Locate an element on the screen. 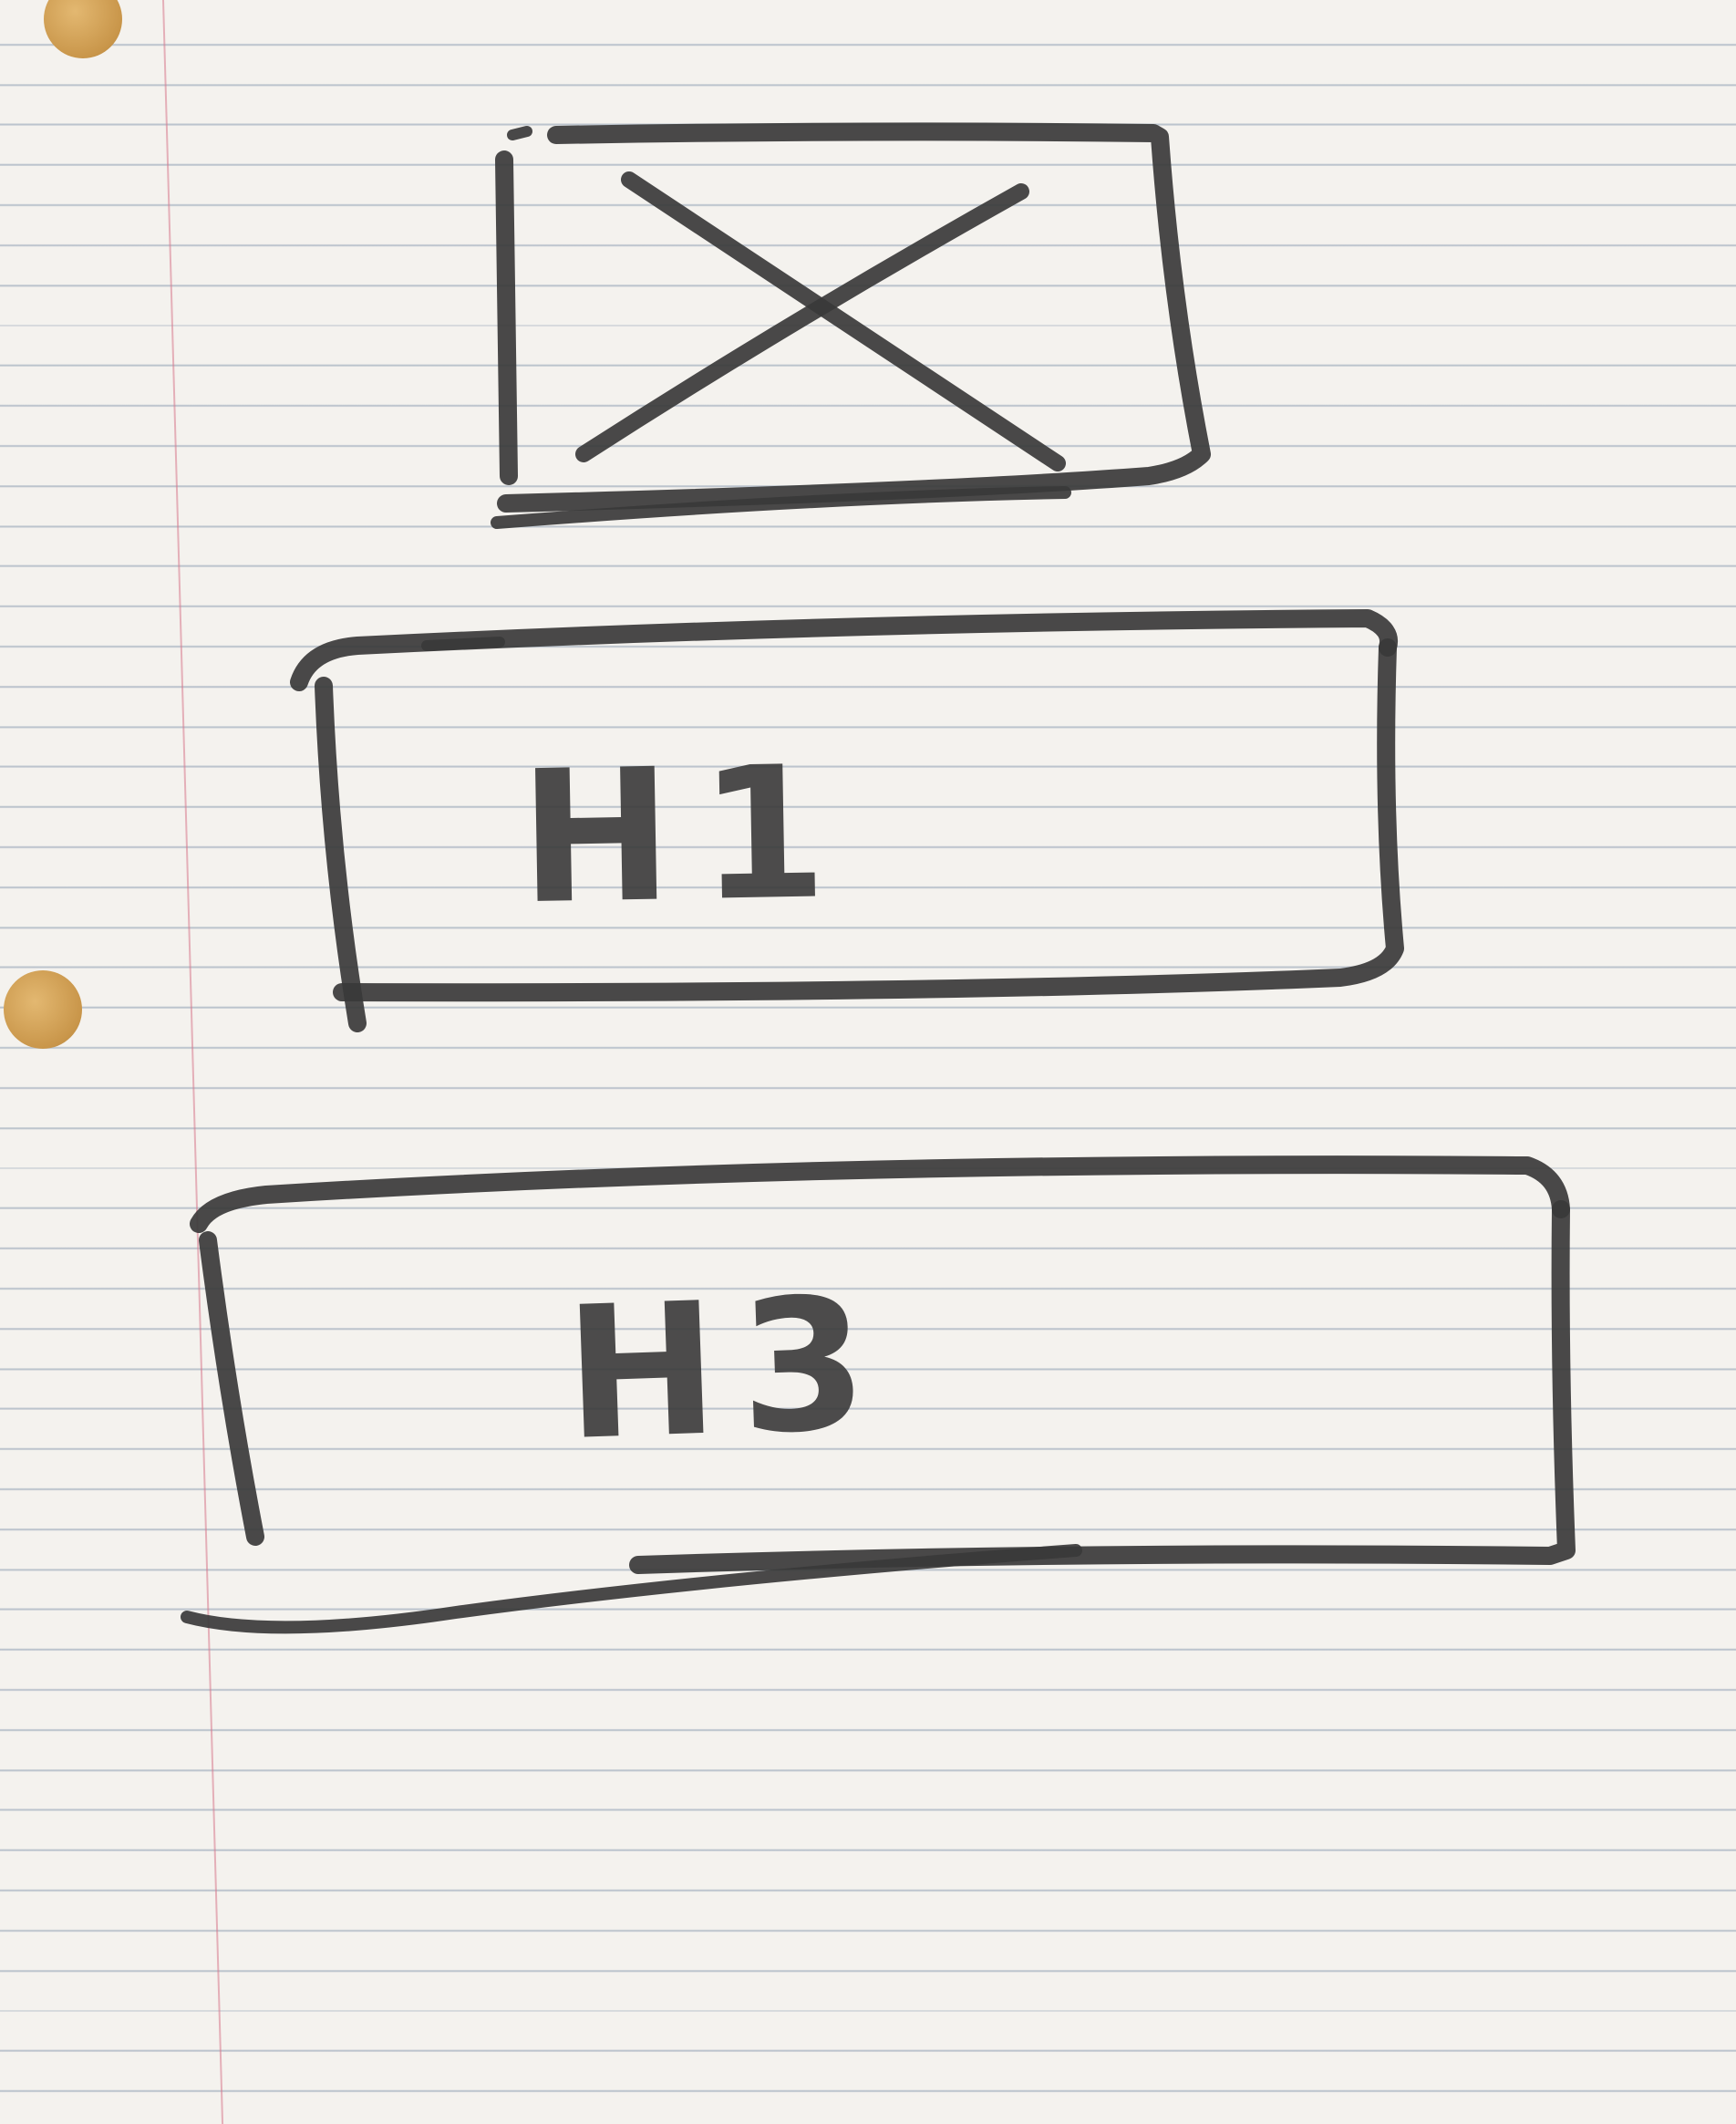  image-placeholder-frame is located at coordinates (854, 318).